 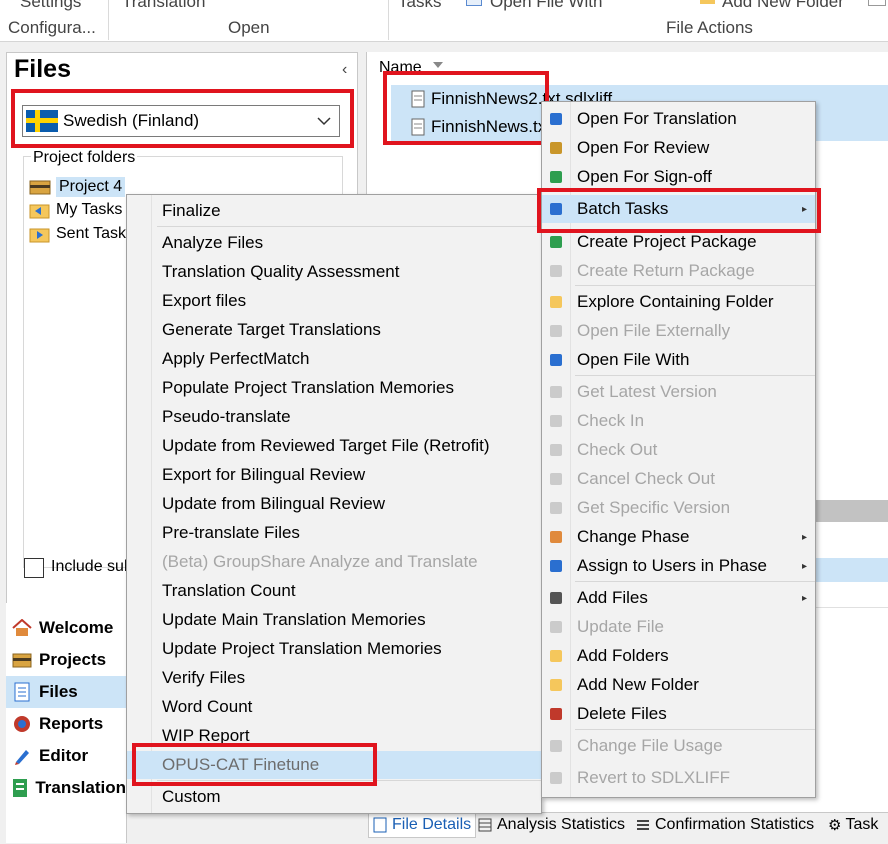 What do you see at coordinates (92, 566) in the screenshot?
I see `include-subfolders-label: Include sub` at bounding box center [92, 566].